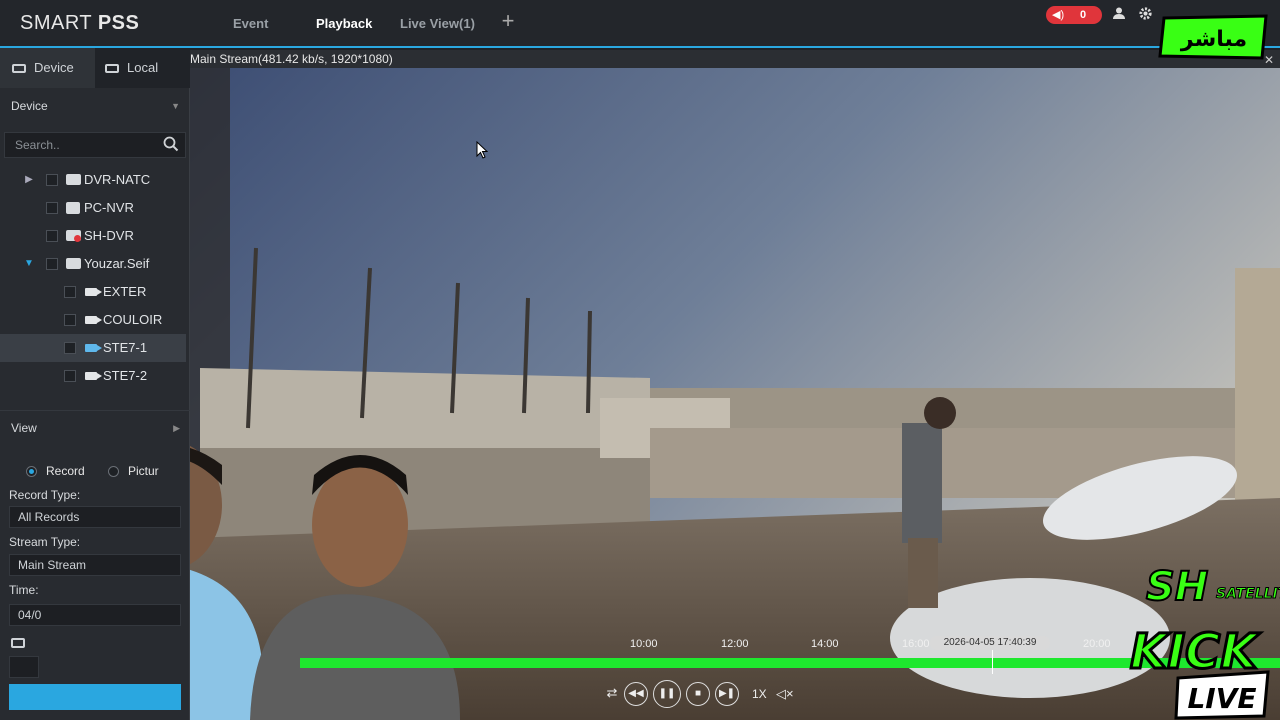 The width and height of the screenshot is (1280, 720). What do you see at coordinates (95, 427) in the screenshot?
I see `view-section-header: View ▶` at bounding box center [95, 427].